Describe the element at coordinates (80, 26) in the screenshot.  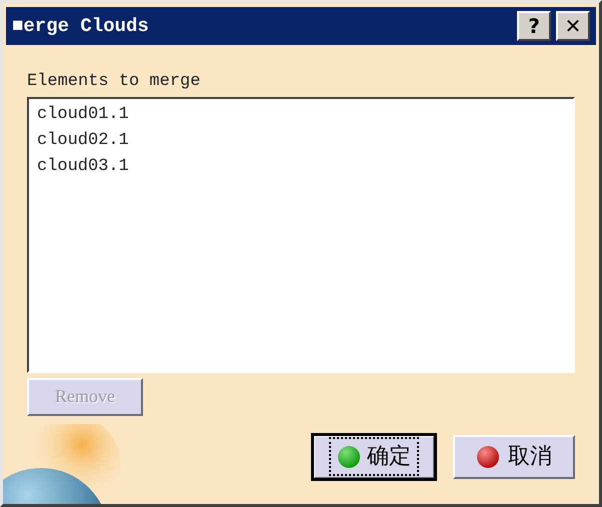
I see `window-title: ■erge Clouds` at that location.